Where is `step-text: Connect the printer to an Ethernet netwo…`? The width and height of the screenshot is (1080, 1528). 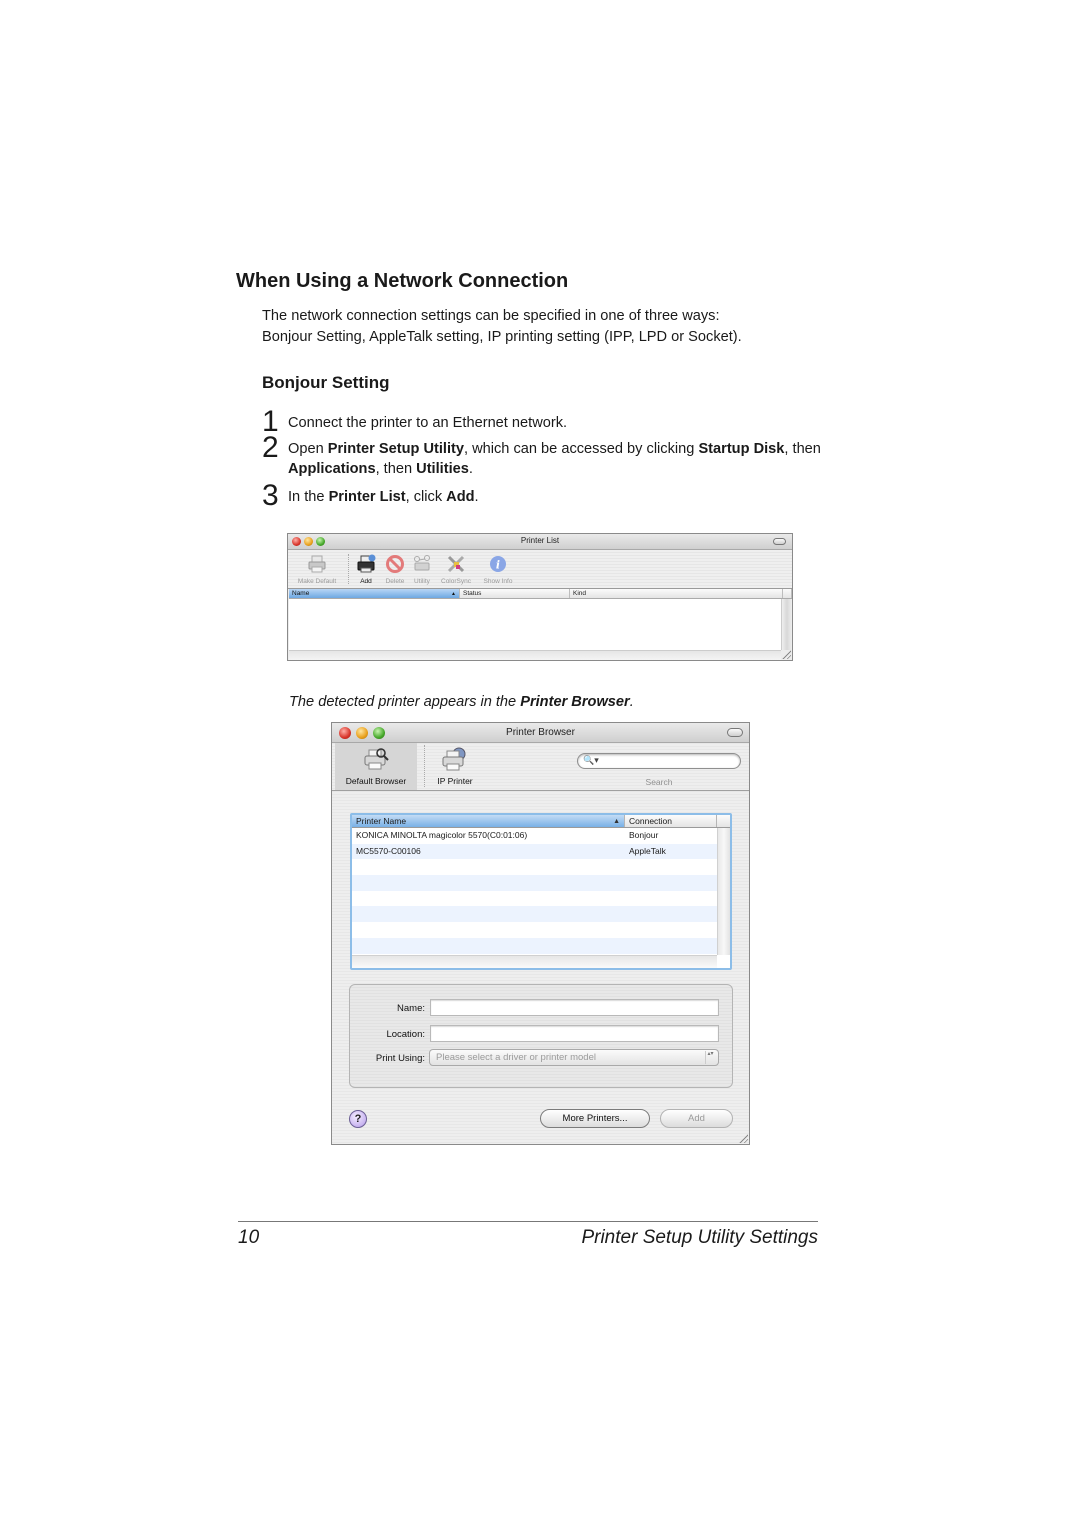 step-text: Connect the printer to an Ethernet netwo… is located at coordinates (558, 423).